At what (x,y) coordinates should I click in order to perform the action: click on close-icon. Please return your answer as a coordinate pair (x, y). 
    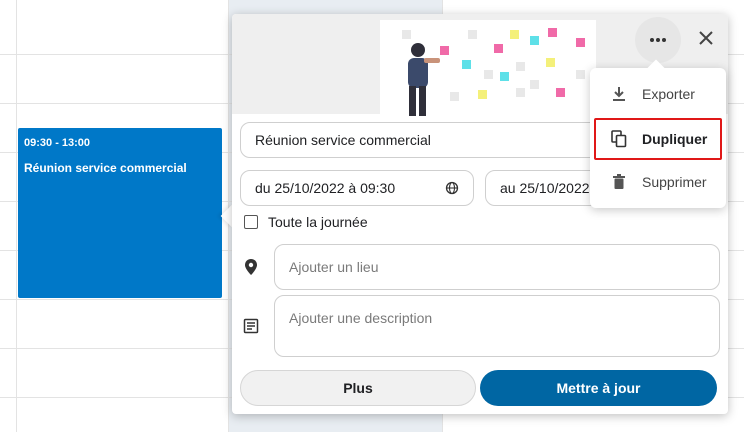
    Looking at the image, I should click on (706, 38).